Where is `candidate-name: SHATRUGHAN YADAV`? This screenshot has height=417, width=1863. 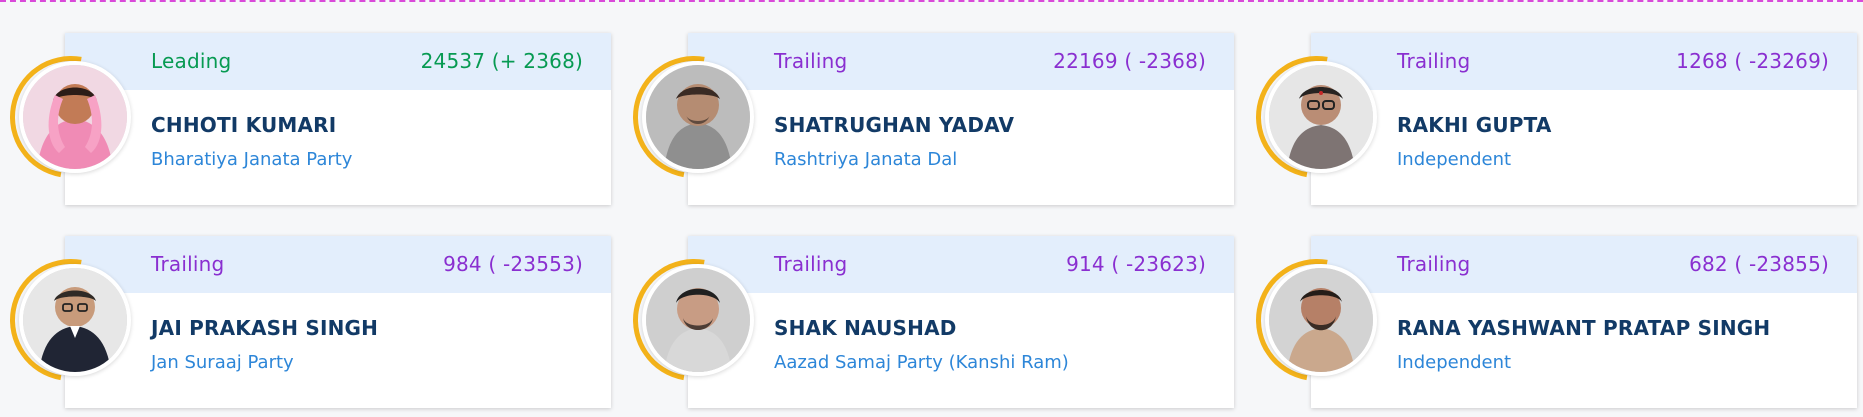
candidate-name: SHATRUGHAN YADAV is located at coordinates (894, 125).